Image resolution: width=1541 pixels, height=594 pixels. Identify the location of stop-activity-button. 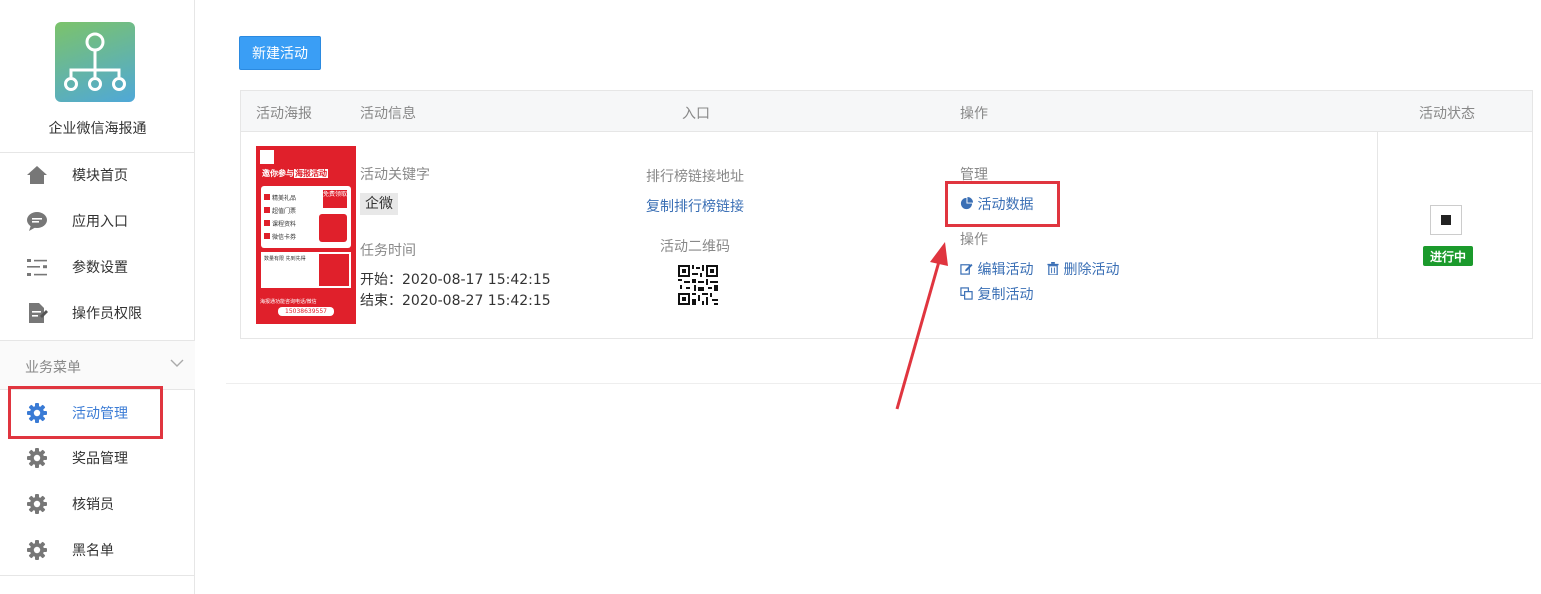
(1446, 220).